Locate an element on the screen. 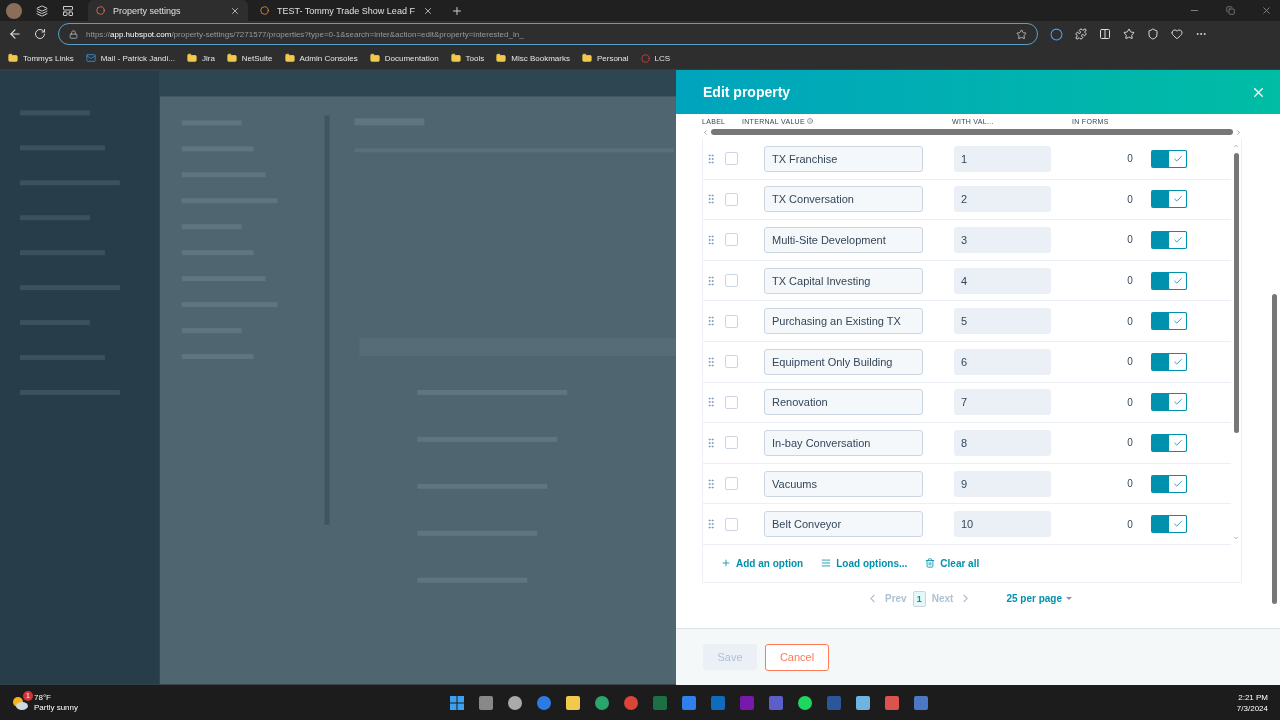  bookmark: Admin Consoles is located at coordinates (321, 58).